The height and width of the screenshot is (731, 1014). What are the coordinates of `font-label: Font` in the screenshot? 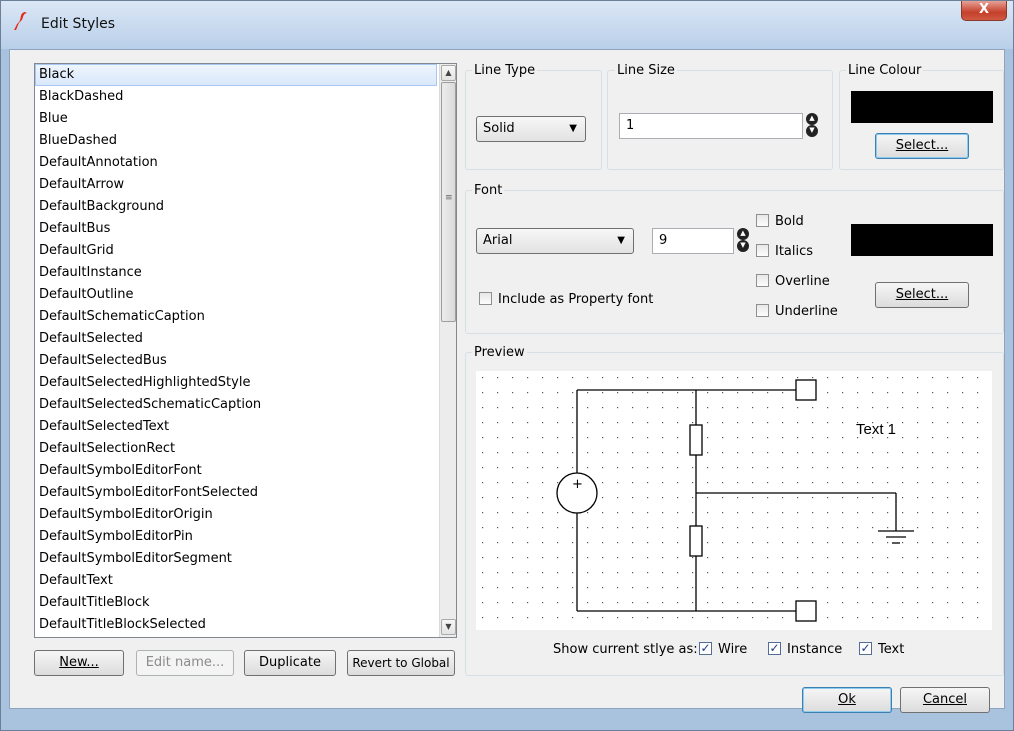 It's located at (488, 190).